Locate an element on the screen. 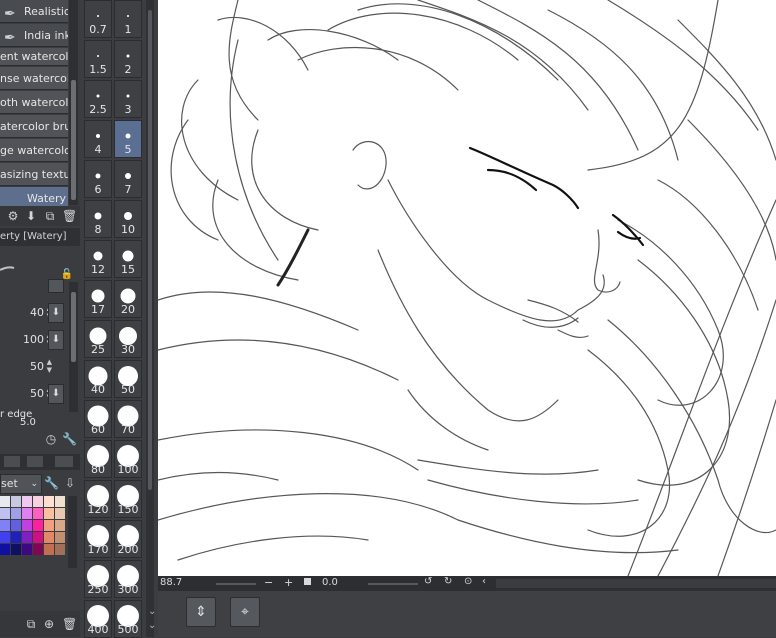 The width and height of the screenshot is (776, 638). brush-size-cell: 25 is located at coordinates (98, 339).